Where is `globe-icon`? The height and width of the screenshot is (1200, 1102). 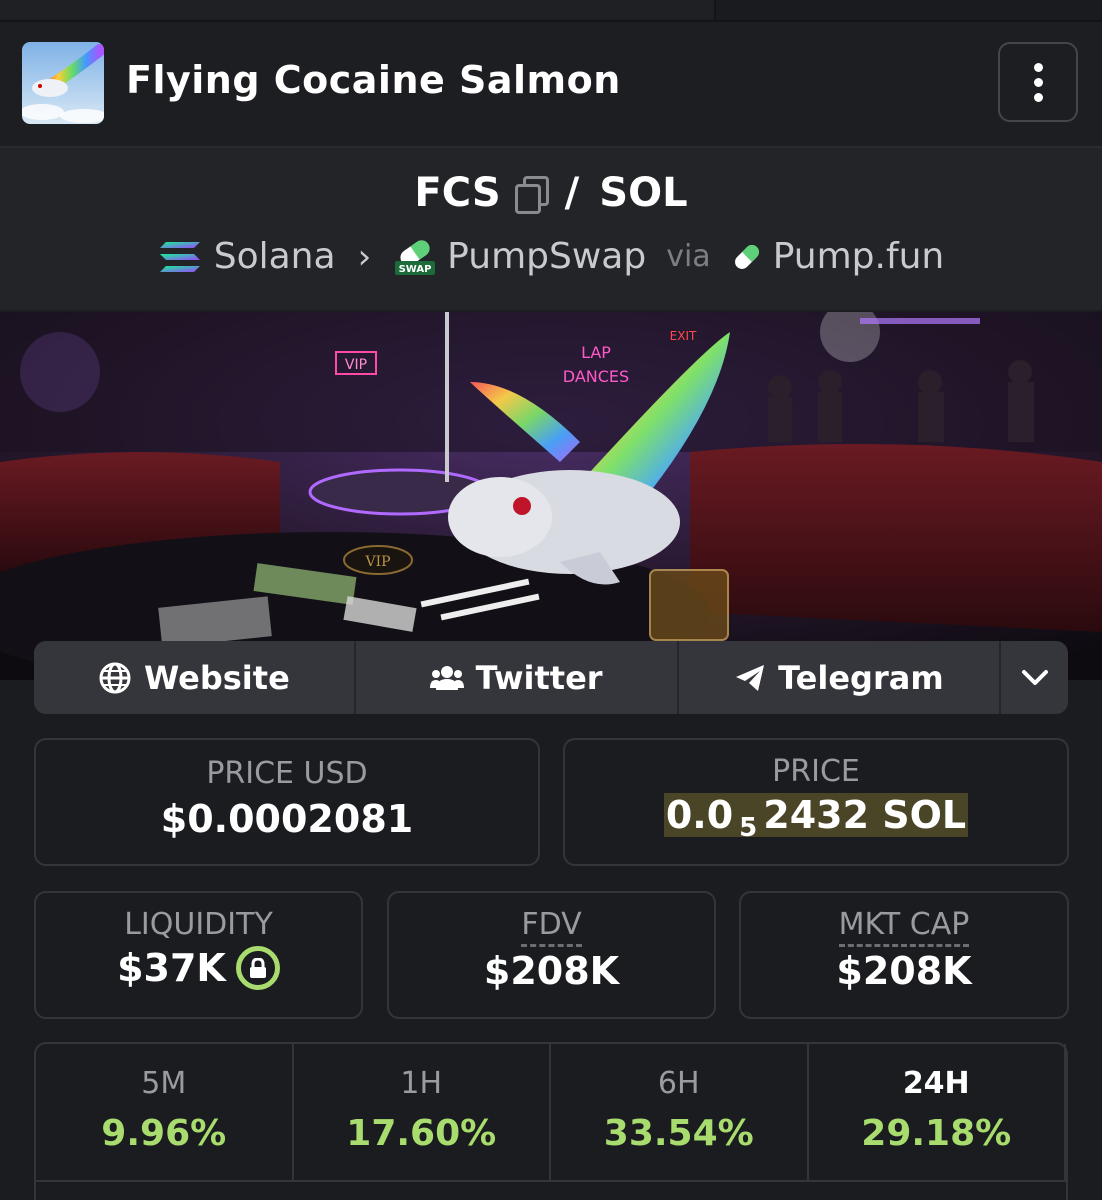 globe-icon is located at coordinates (115, 677).